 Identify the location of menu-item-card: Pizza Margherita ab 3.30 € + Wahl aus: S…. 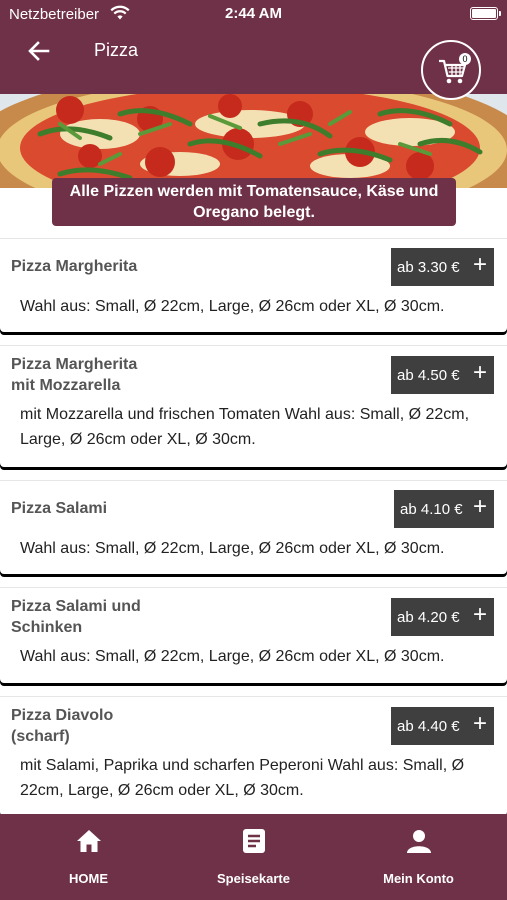
(253, 285).